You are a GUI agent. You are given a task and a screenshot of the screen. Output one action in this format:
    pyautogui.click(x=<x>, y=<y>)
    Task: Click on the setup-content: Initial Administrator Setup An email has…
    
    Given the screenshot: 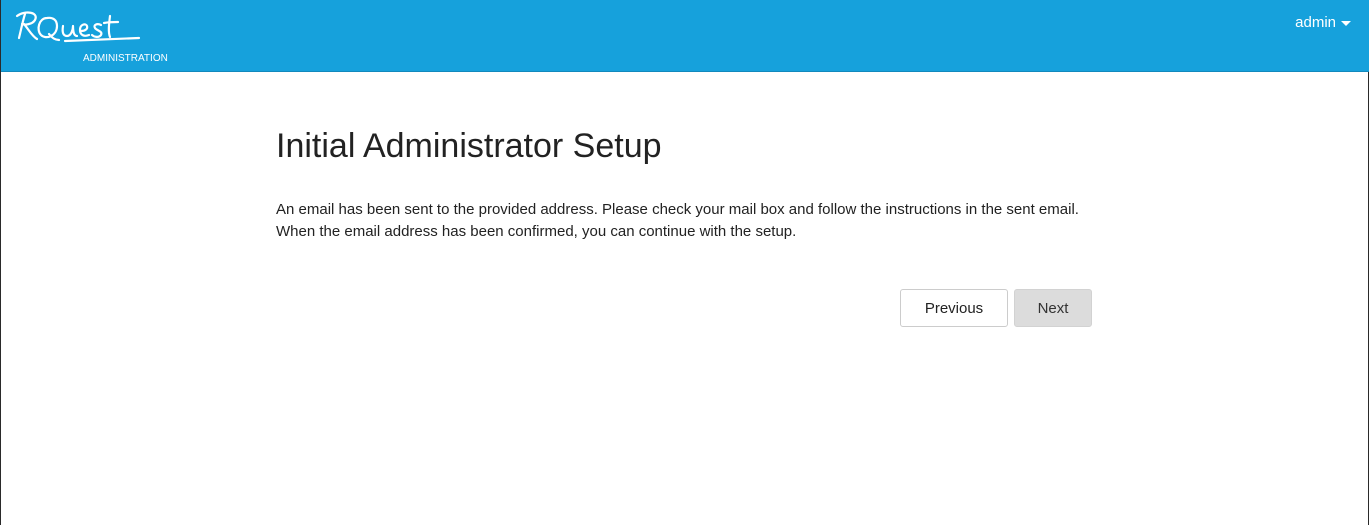 What is the action you would take?
    pyautogui.click(x=684, y=184)
    